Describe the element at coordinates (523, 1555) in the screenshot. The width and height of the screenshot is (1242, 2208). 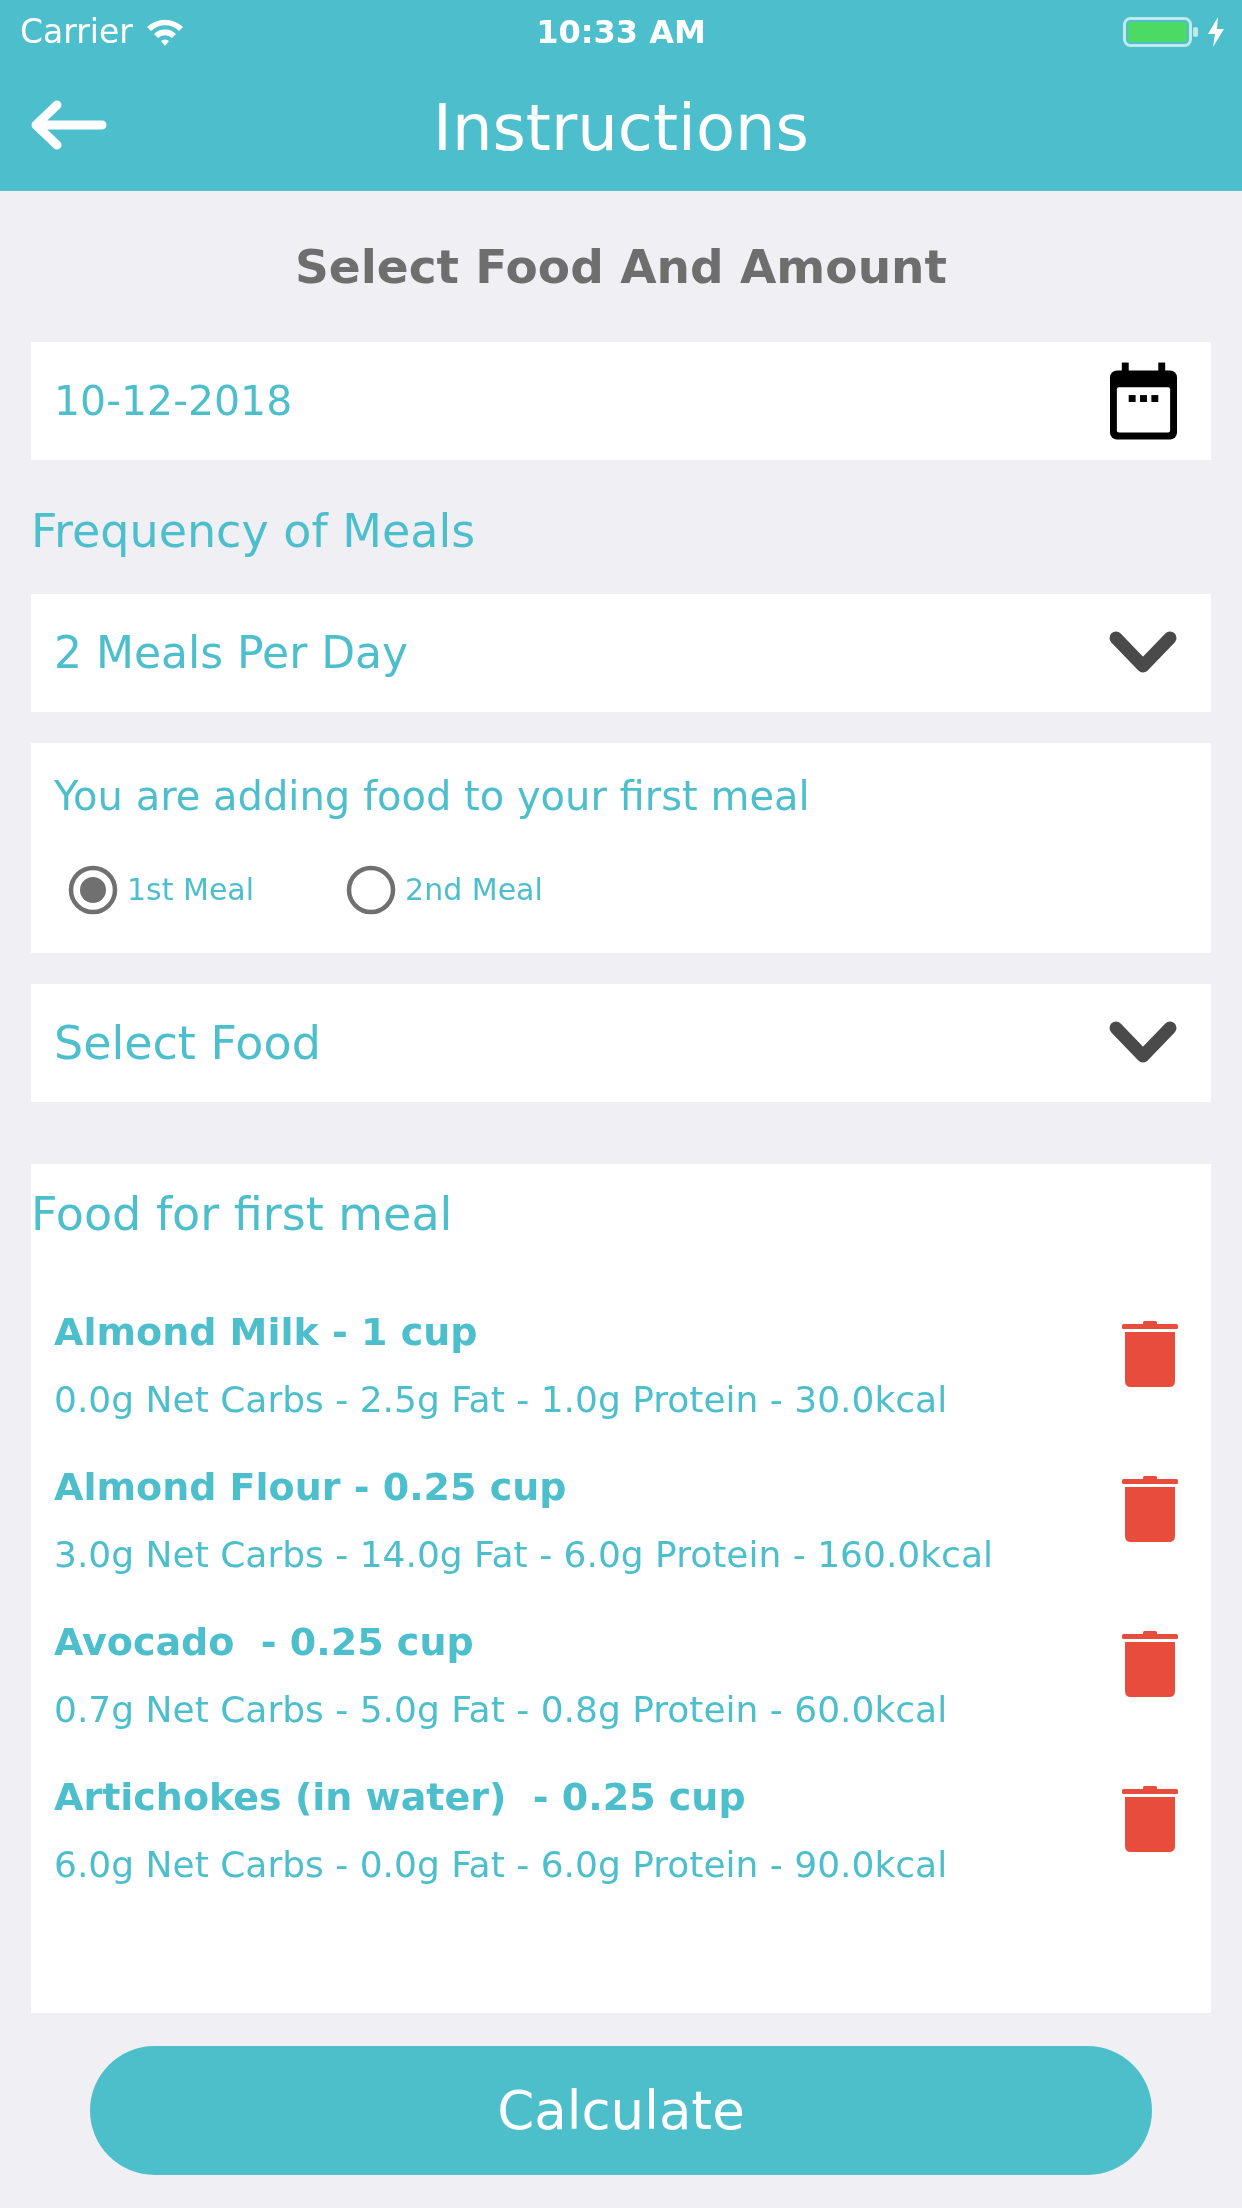
I see `nutrition-info: 3.0g Net Carbs - 14.0g Fat - 6.0g Protein - 160.0kcal` at that location.